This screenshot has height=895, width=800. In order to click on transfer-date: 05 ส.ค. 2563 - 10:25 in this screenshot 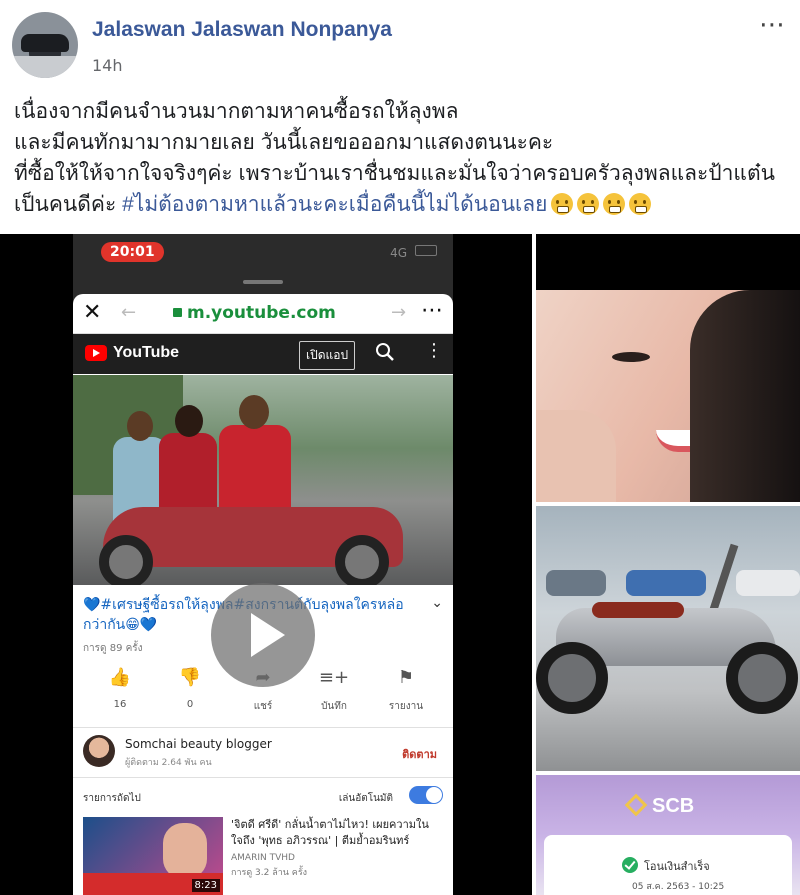, I will do `click(678, 887)`.